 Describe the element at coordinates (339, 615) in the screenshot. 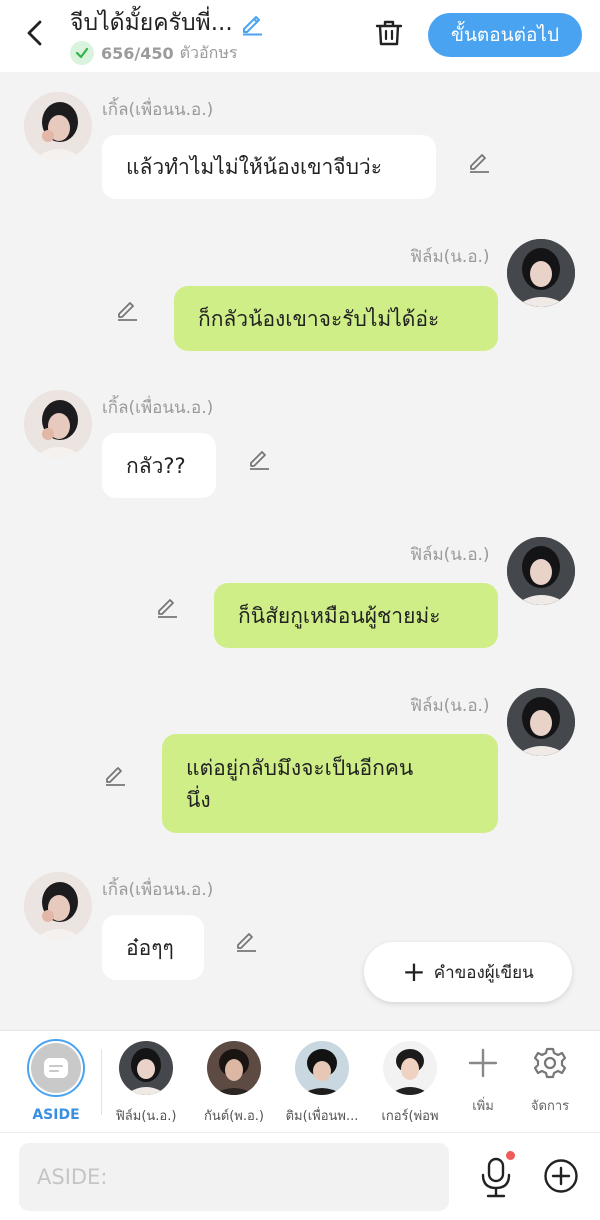

I see `message-text: ก็นิสัยกูเหมือนผู้ชายม่ะ` at that location.